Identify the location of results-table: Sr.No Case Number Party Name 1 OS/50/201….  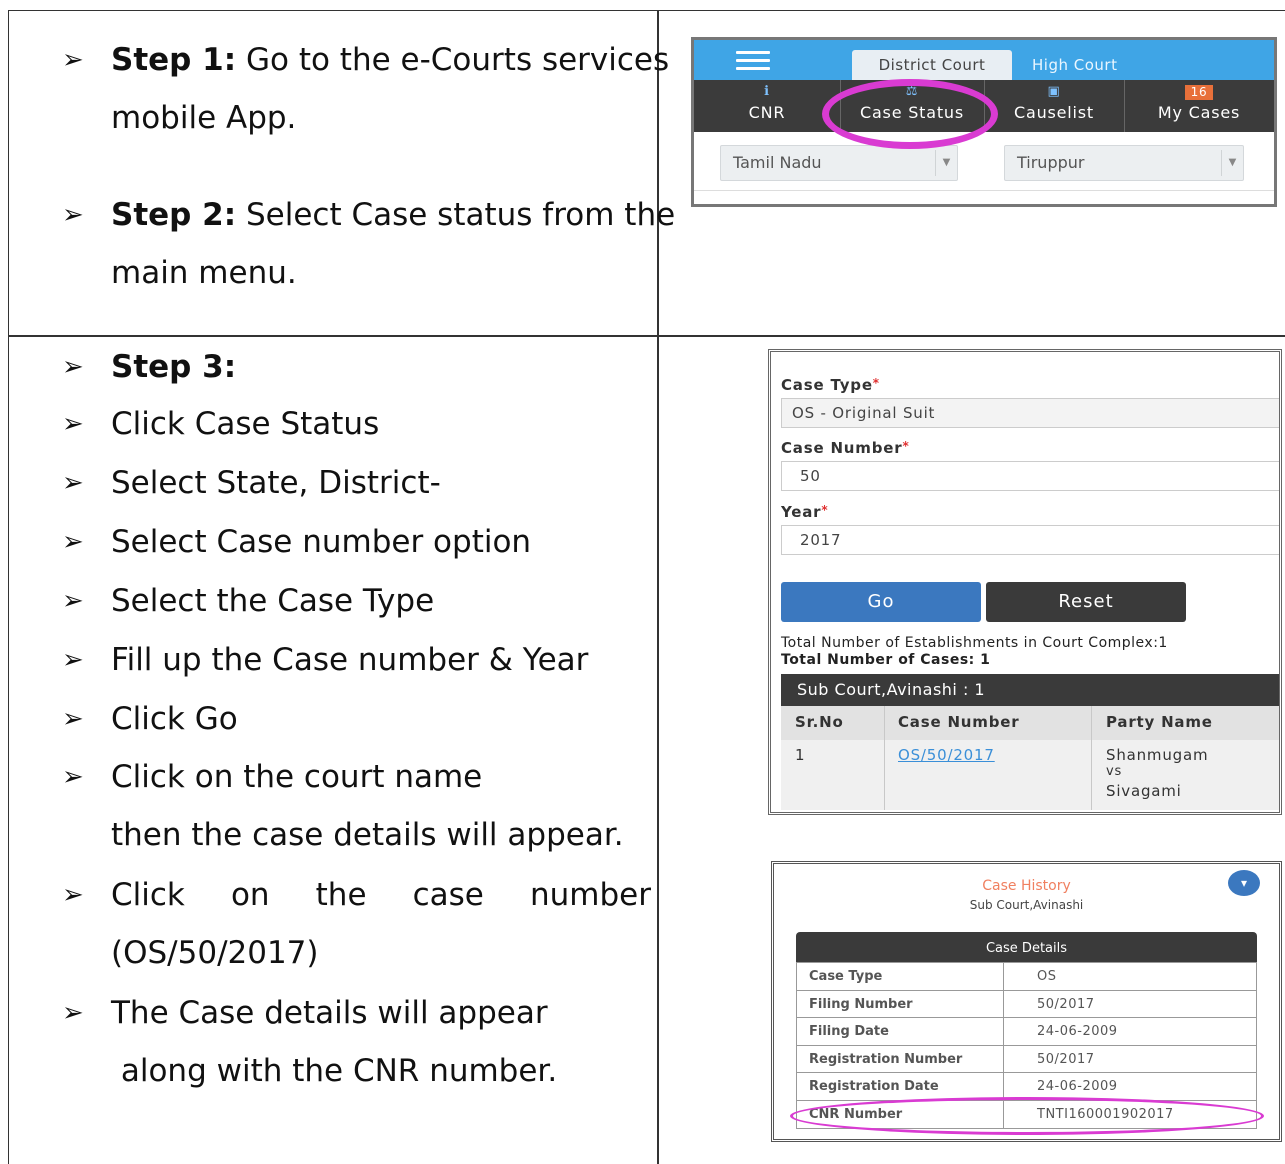
(1030, 758).